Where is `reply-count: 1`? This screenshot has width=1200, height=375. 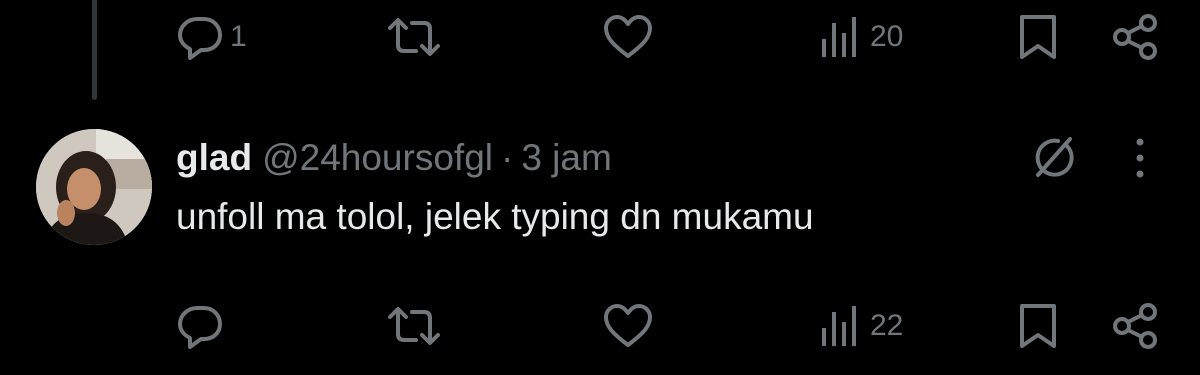 reply-count: 1 is located at coordinates (238, 36).